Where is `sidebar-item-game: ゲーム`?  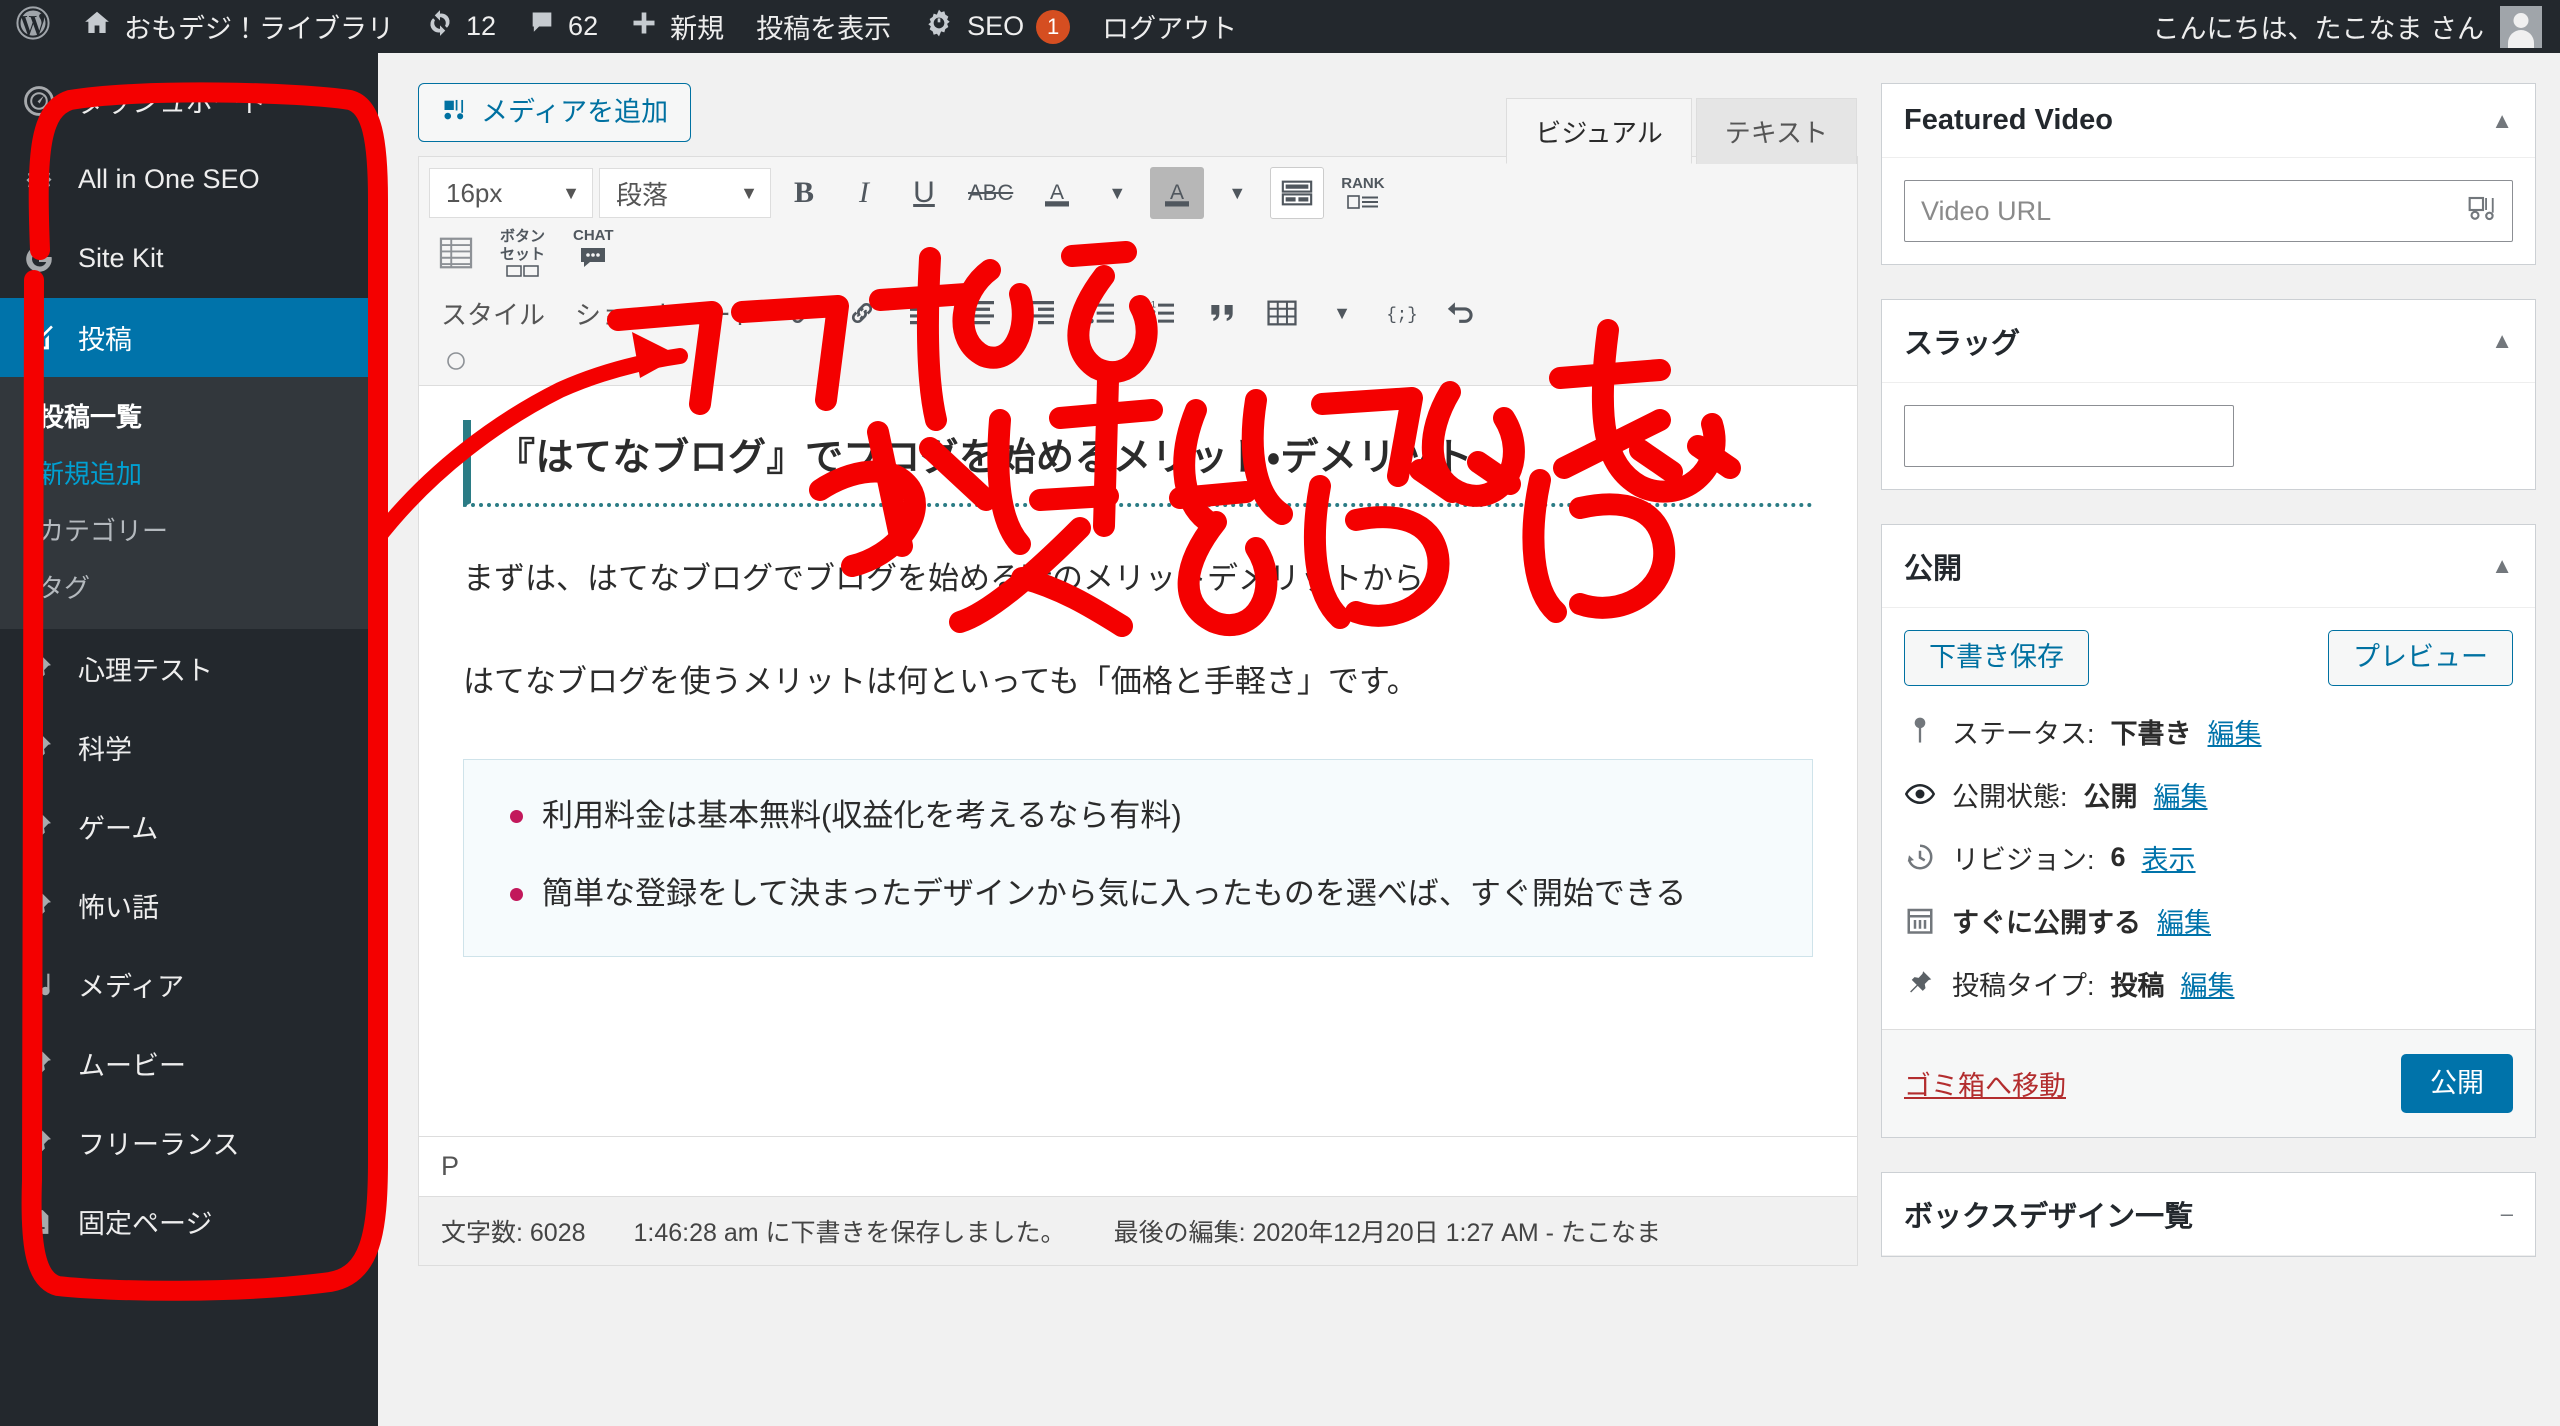 sidebar-item-game: ゲーム is located at coordinates (189, 826).